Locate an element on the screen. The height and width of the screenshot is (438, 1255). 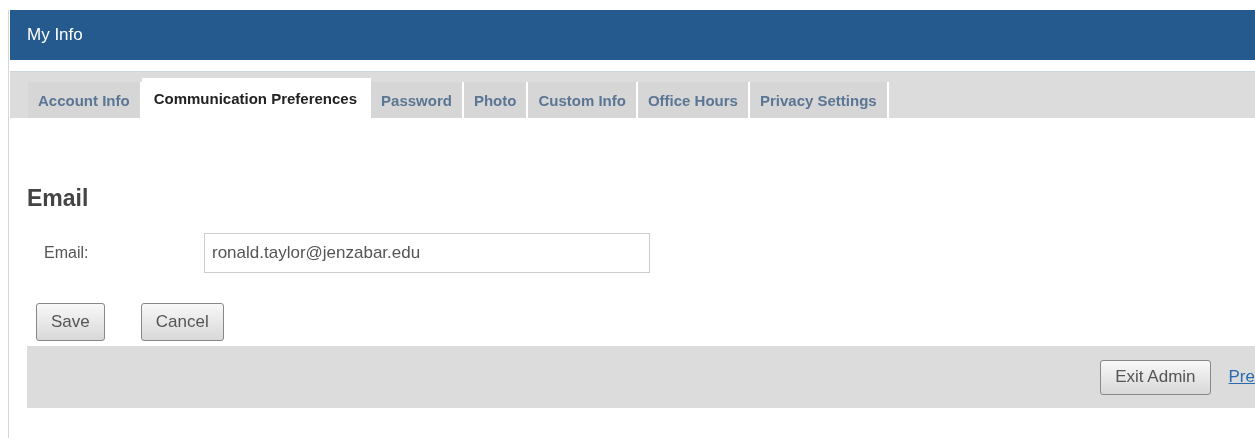
tab: Photo is located at coordinates (496, 100).